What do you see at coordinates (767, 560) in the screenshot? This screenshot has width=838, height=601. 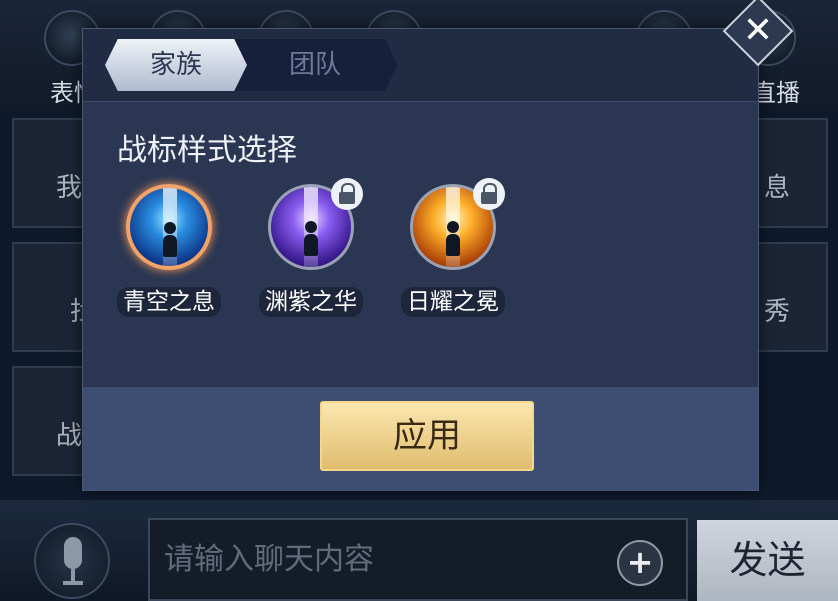 I see `send-button: 发送` at bounding box center [767, 560].